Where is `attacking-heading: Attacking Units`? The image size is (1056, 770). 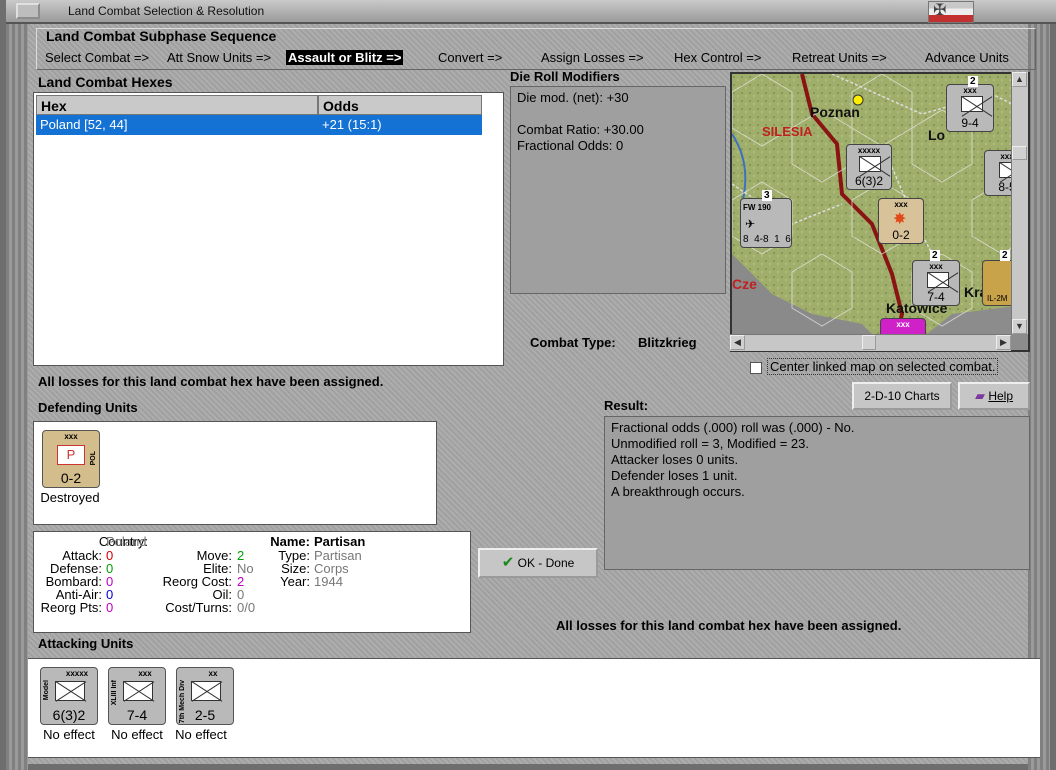
attacking-heading: Attacking Units is located at coordinates (86, 643).